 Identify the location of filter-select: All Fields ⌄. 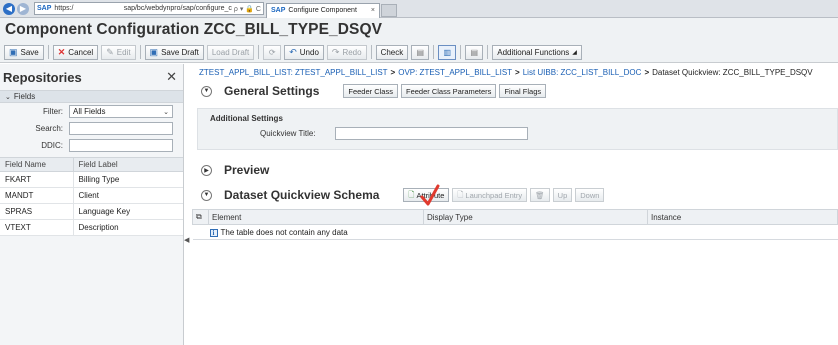
(121, 111).